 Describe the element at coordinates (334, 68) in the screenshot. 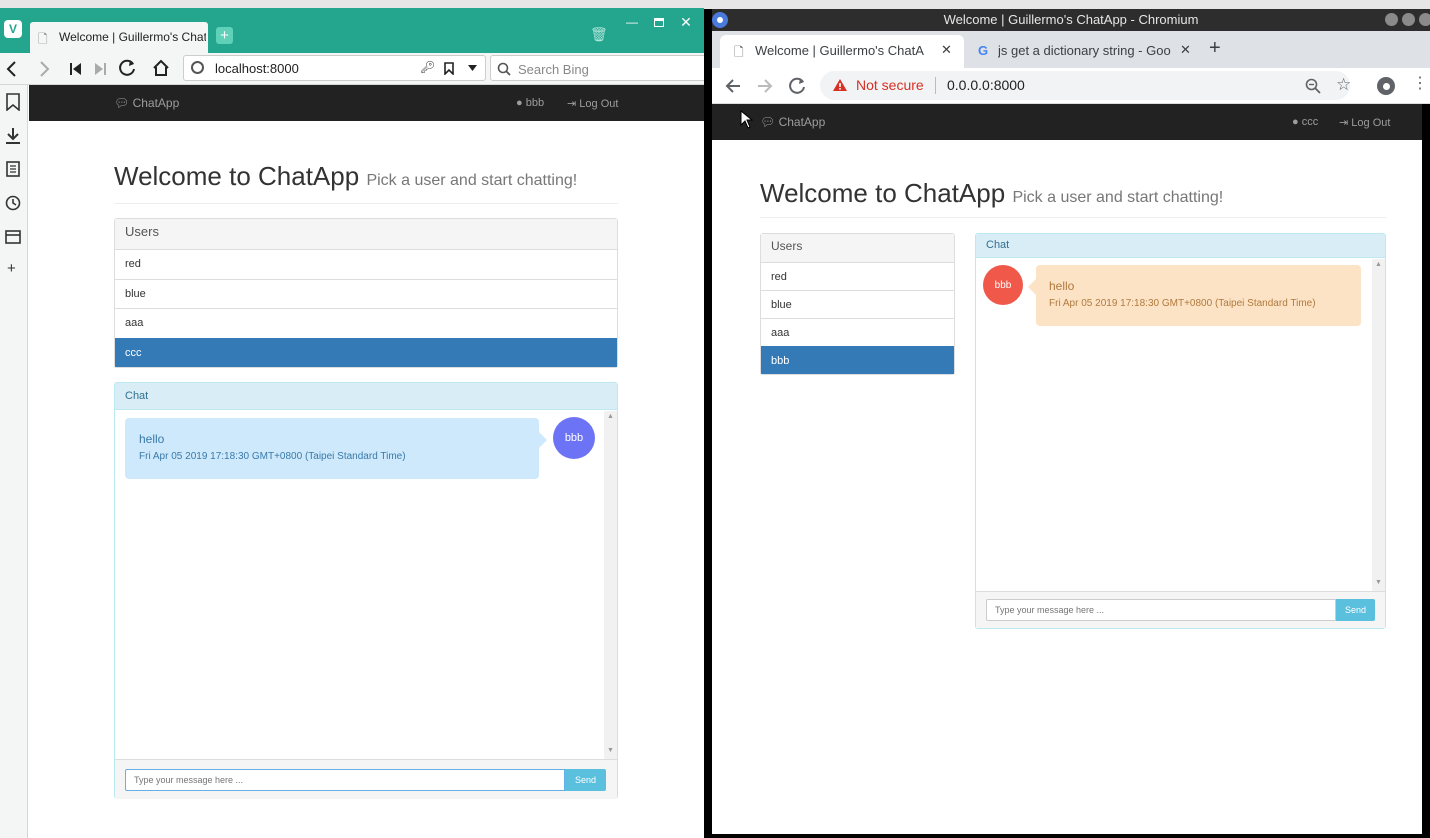

I see `address-bar: localhost:8000 🔑︎` at that location.